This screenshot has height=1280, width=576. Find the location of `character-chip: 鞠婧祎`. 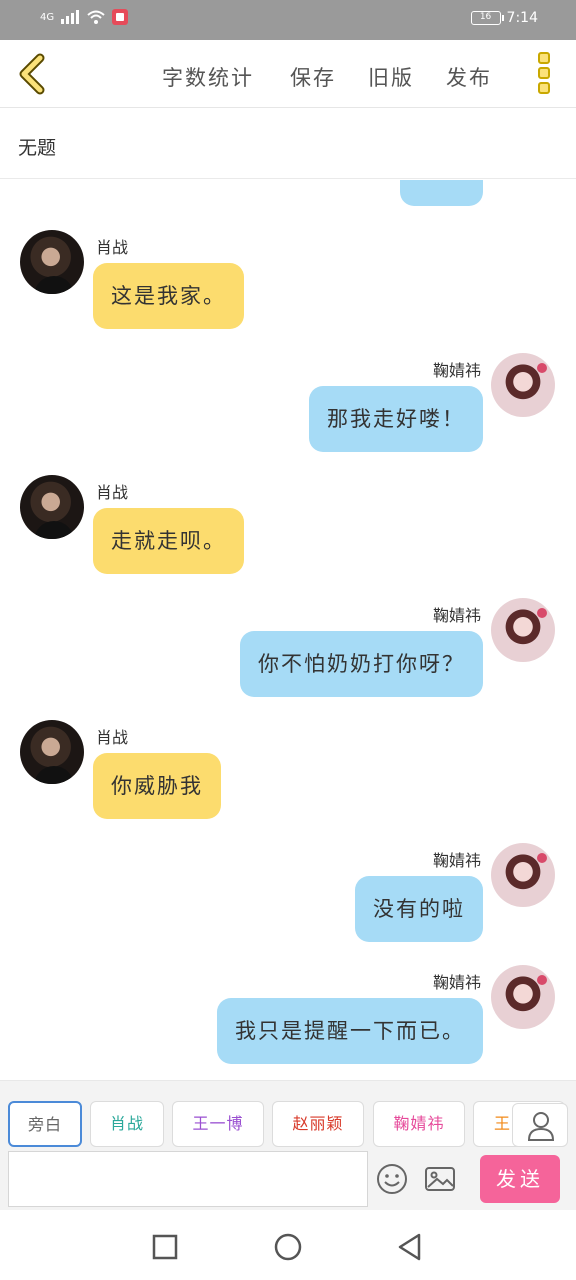

character-chip: 鞠婧祎 is located at coordinates (419, 1124).